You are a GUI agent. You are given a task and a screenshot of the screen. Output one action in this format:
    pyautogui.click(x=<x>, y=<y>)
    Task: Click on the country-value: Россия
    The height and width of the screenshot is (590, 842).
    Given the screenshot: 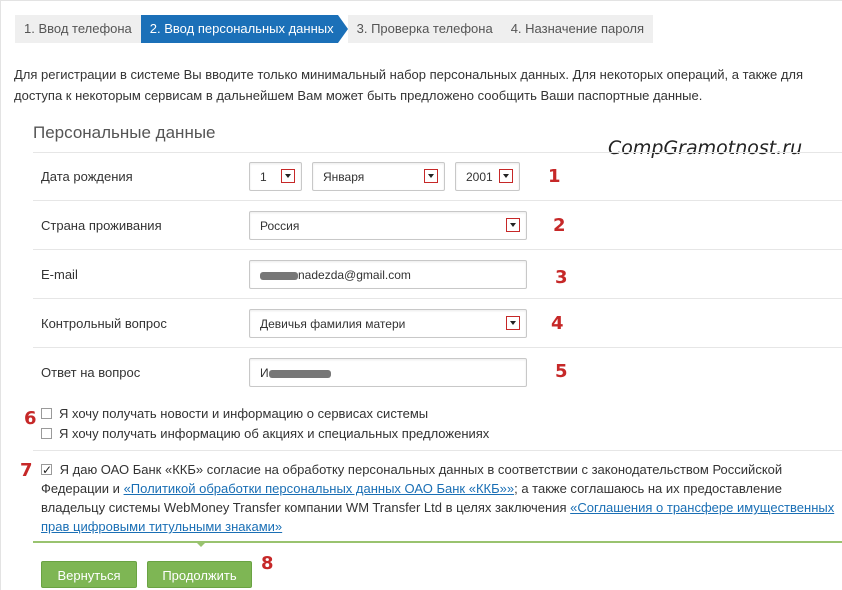 What is the action you would take?
    pyautogui.click(x=280, y=226)
    